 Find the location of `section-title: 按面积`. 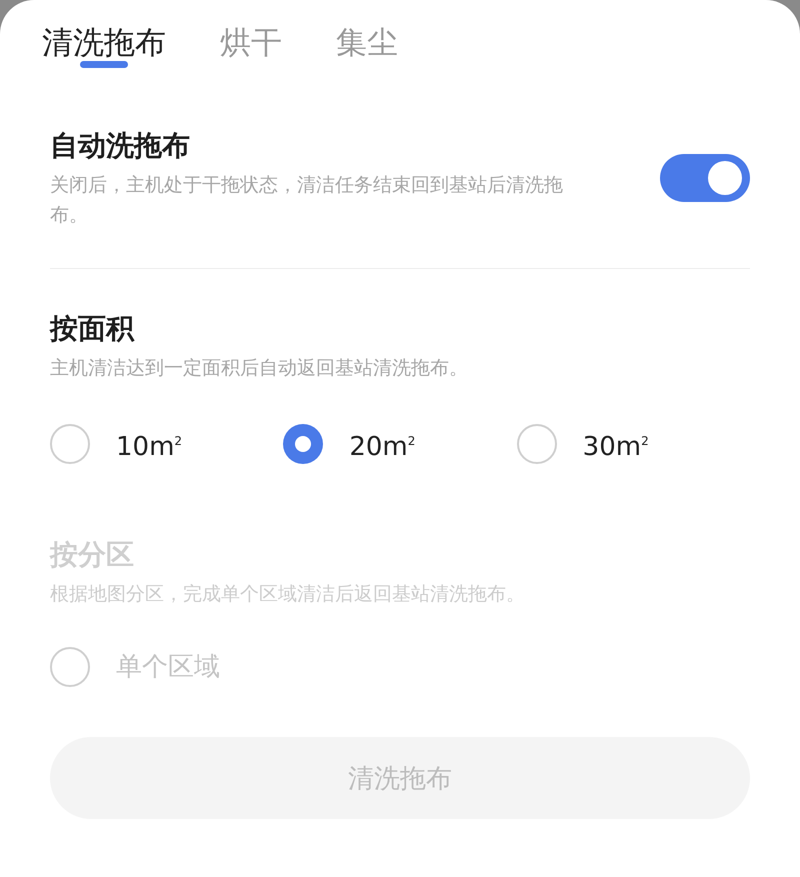

section-title: 按面积 is located at coordinates (93, 329).